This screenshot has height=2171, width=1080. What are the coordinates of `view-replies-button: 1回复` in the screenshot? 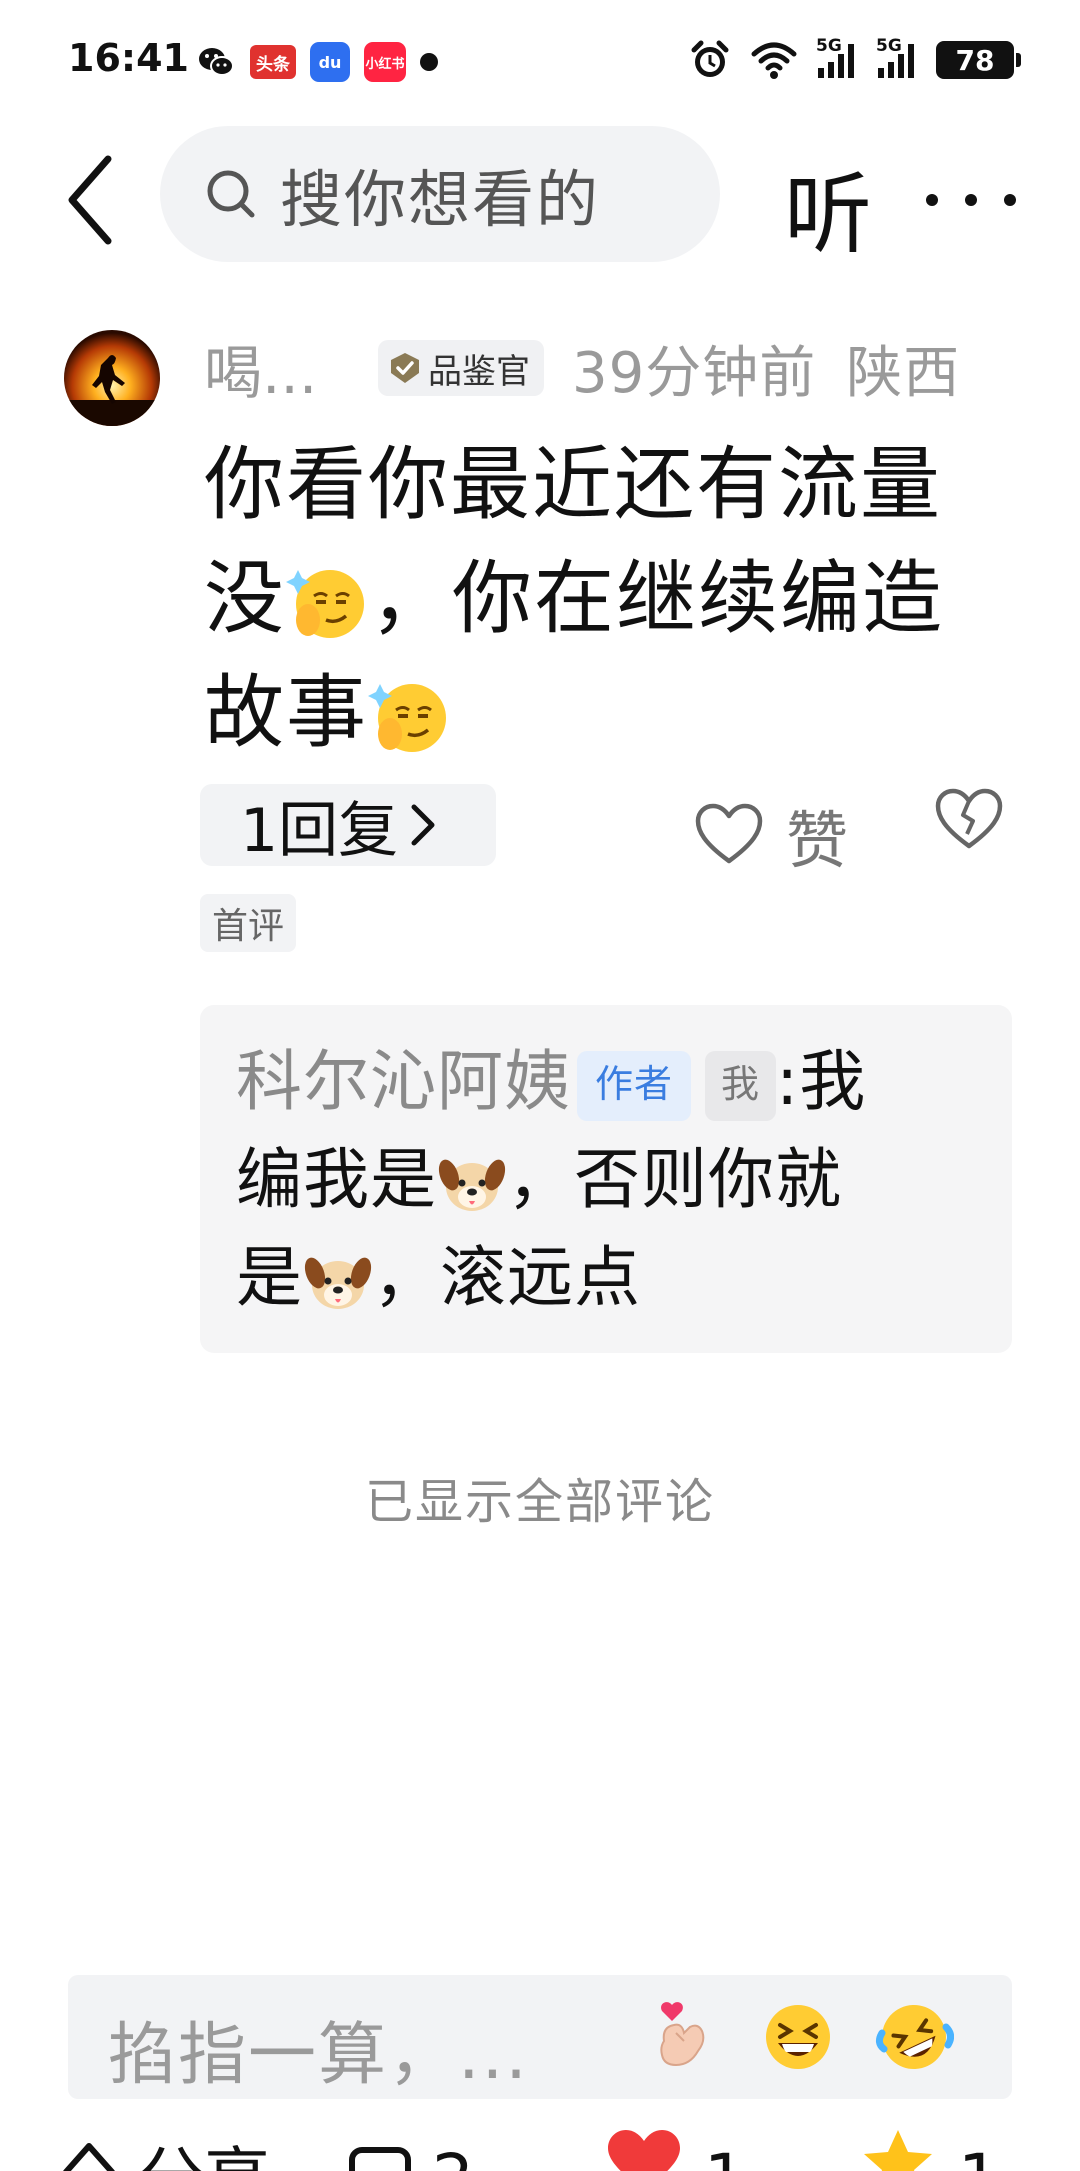 It's located at (348, 825).